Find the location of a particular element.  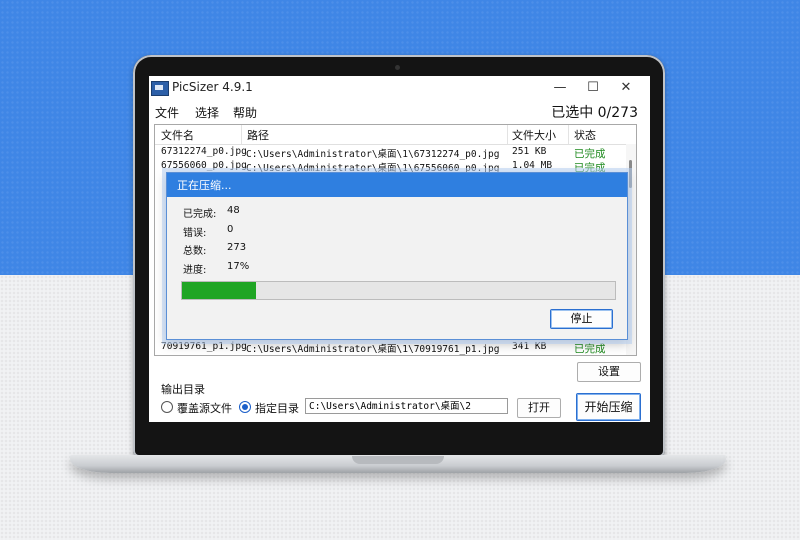

file-size: 341 KB is located at coordinates (529, 346).